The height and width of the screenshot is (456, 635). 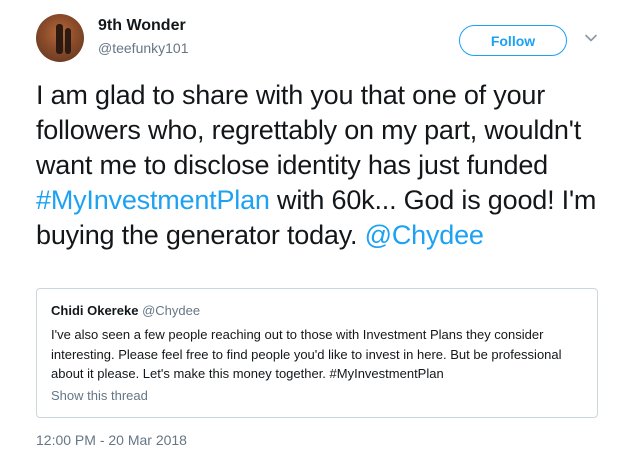 What do you see at coordinates (171, 310) in the screenshot?
I see `quoted-author-handle: @Chydee` at bounding box center [171, 310].